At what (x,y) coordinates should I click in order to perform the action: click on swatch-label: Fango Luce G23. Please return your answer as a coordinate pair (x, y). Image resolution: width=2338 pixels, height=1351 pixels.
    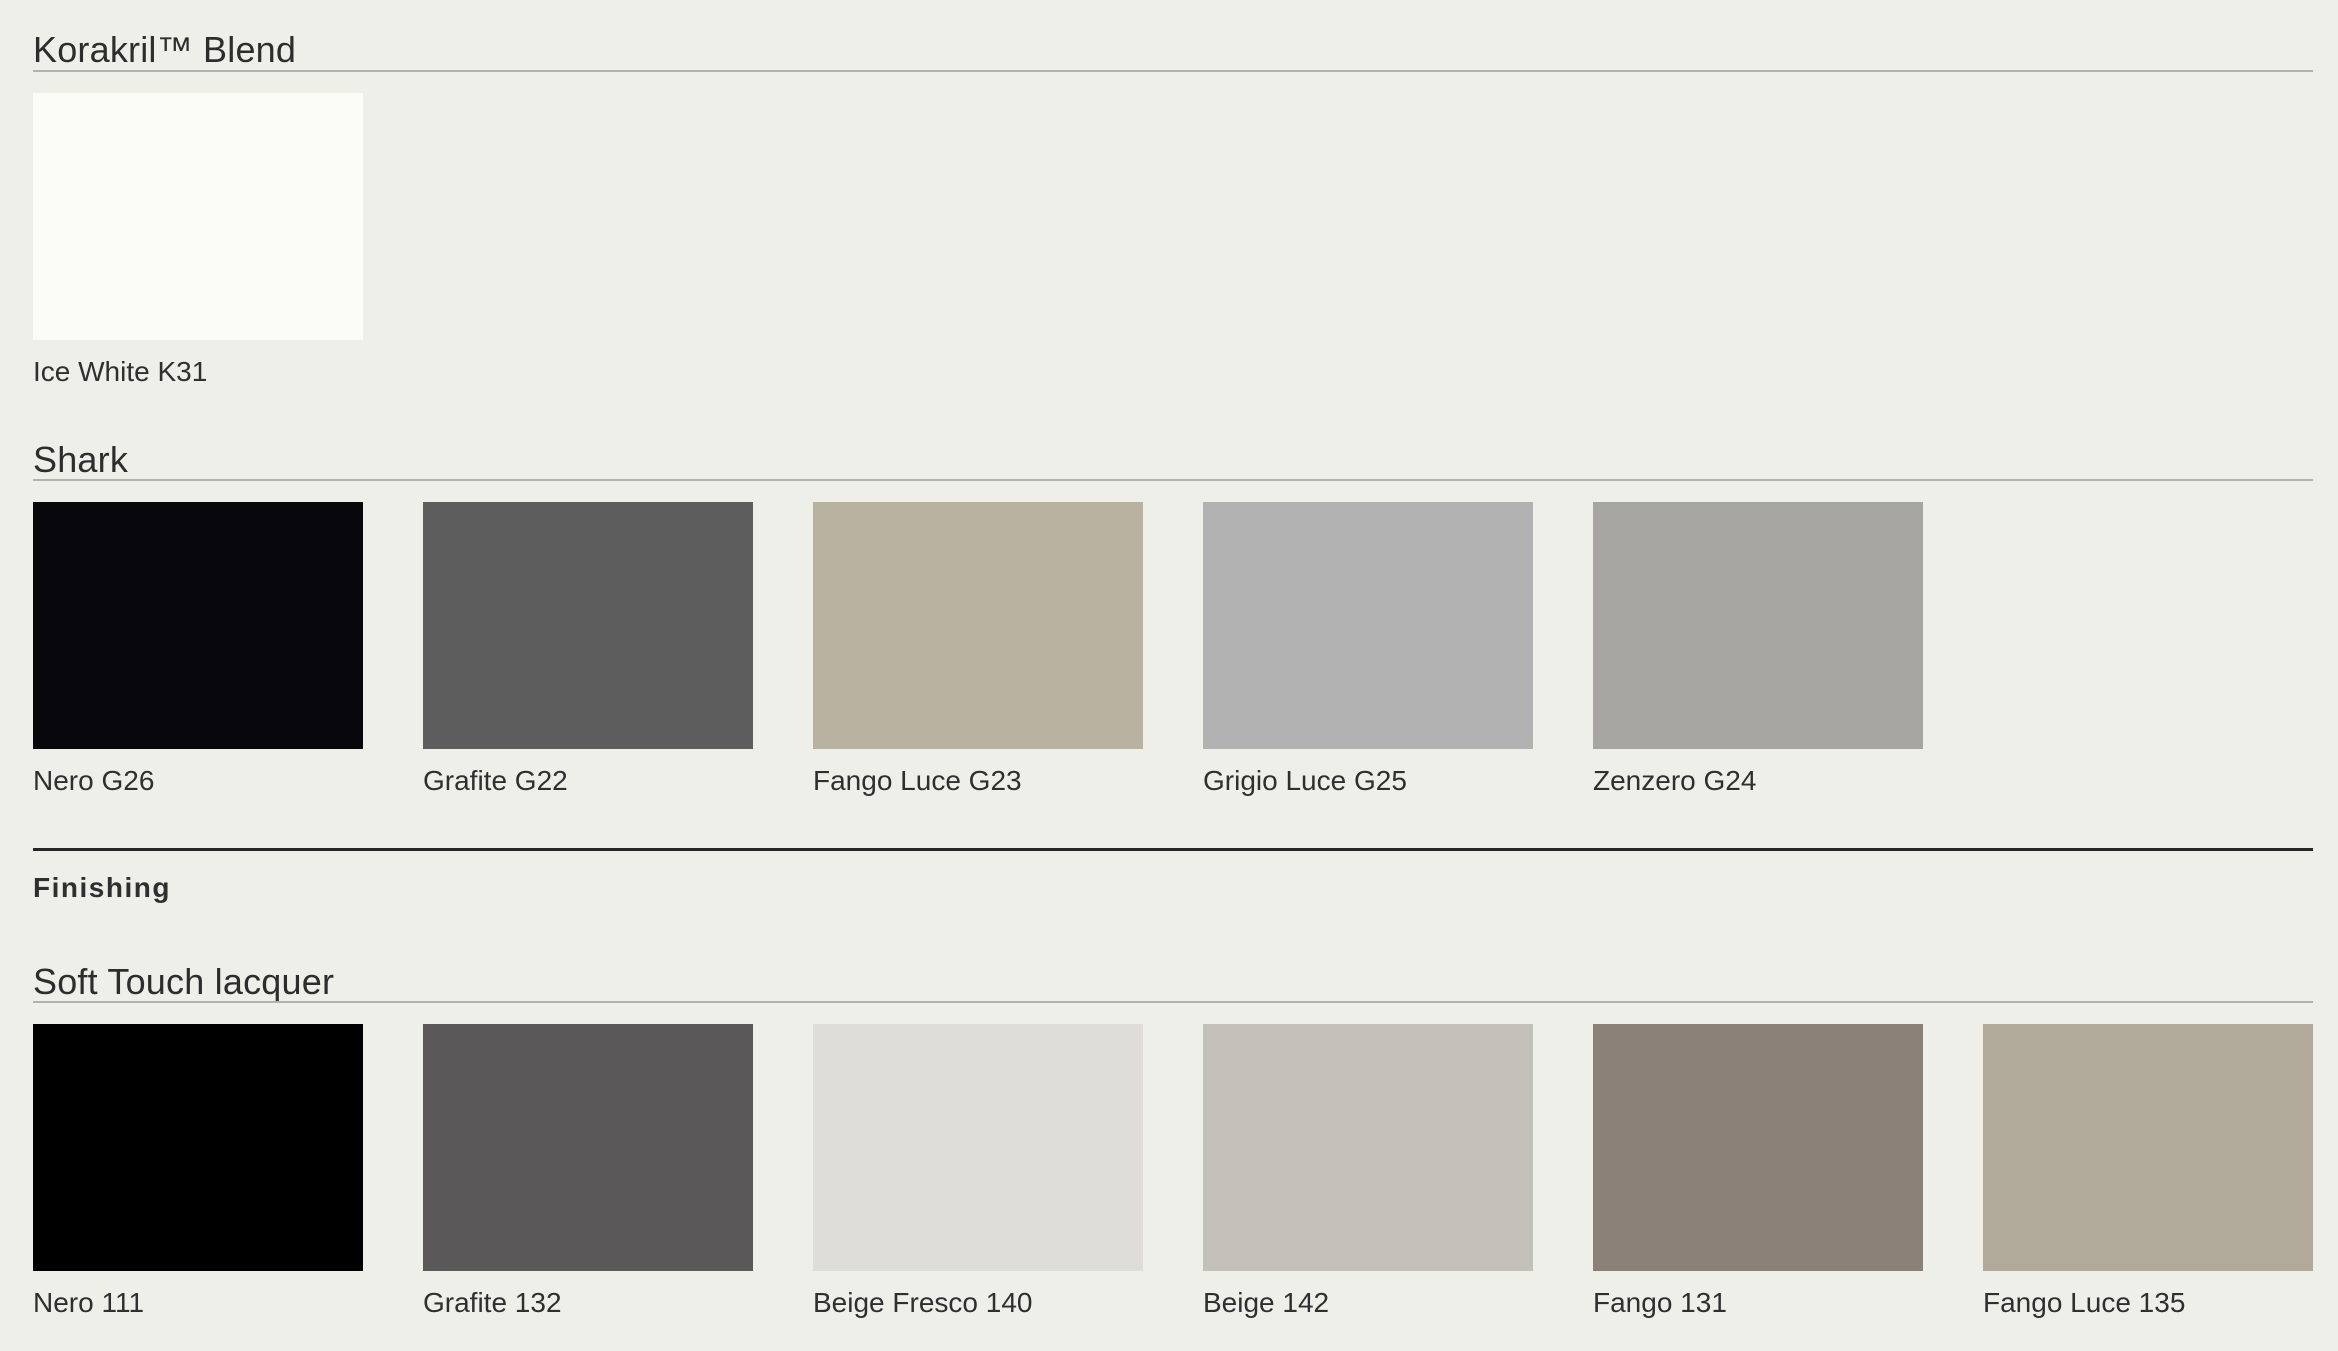
    Looking at the image, I should click on (917, 780).